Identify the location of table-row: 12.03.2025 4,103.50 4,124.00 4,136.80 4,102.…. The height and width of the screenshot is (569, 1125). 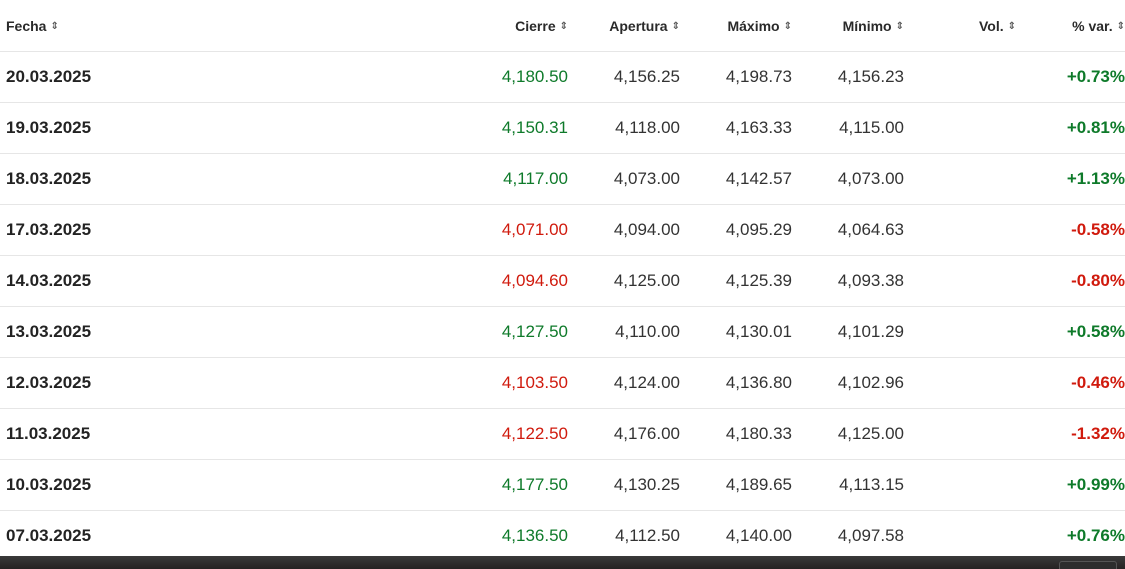
(562, 383).